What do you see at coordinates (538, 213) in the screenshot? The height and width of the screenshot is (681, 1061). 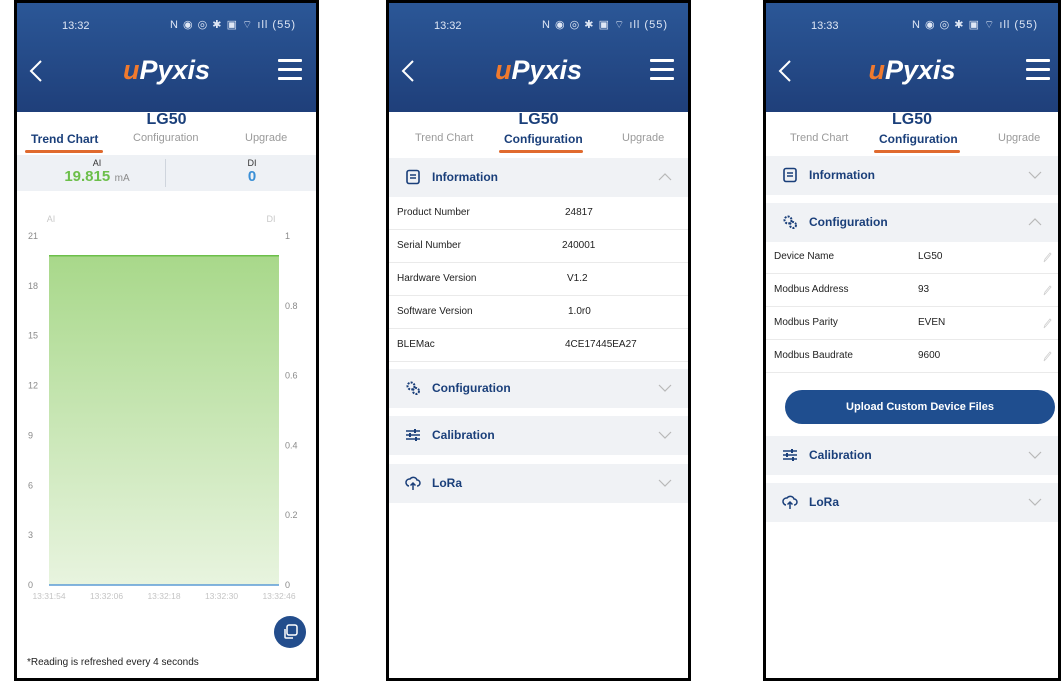 I see `info-row-product-number: Product Number 24817` at bounding box center [538, 213].